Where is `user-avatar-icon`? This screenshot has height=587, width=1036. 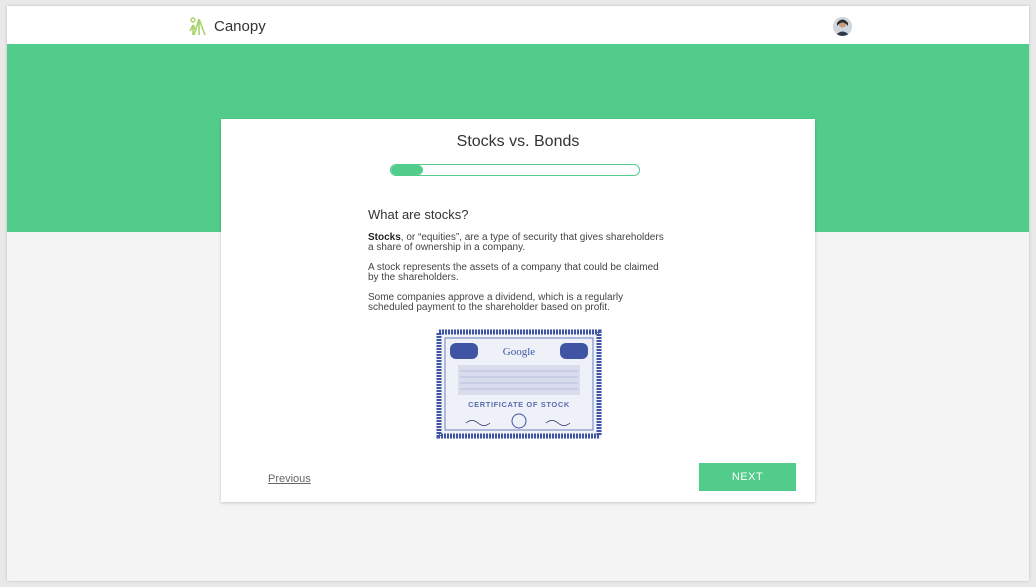 user-avatar-icon is located at coordinates (842, 26).